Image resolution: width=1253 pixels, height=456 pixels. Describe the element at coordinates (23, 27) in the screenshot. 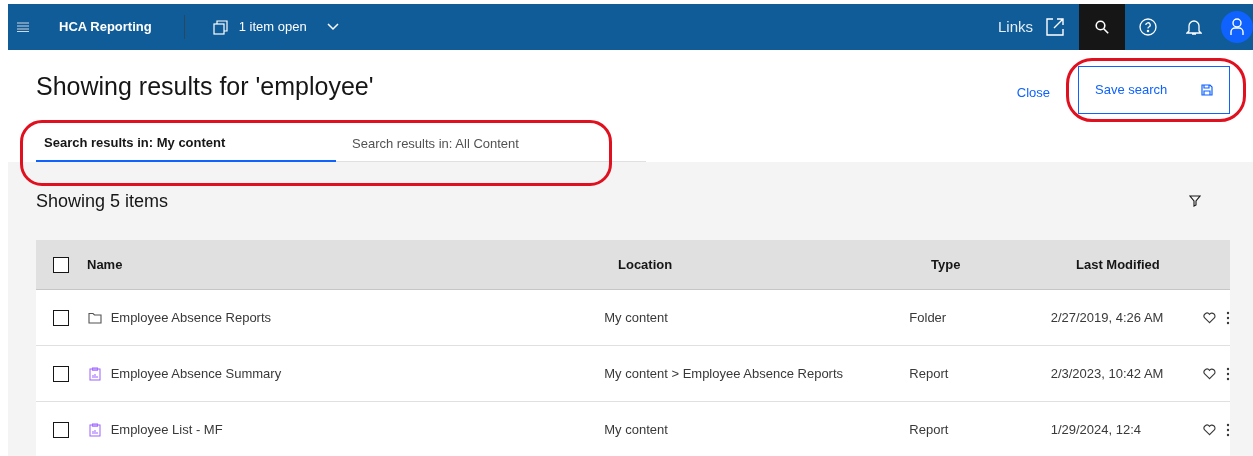

I see `menu-icon` at that location.